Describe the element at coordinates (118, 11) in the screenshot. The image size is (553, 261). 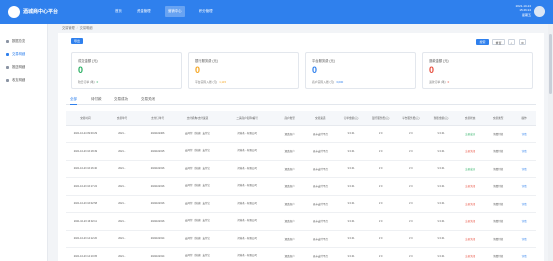
I see `nav-home: 首页` at that location.